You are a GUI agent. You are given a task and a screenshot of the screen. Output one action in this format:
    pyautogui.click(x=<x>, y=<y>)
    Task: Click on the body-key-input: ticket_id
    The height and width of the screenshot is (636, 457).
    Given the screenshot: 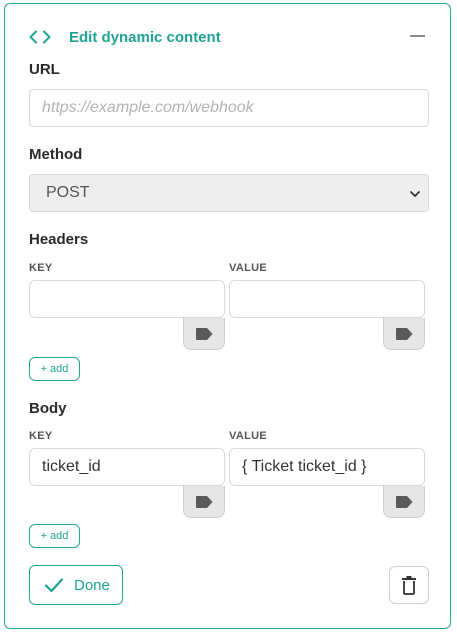 What is the action you would take?
    pyautogui.click(x=127, y=467)
    